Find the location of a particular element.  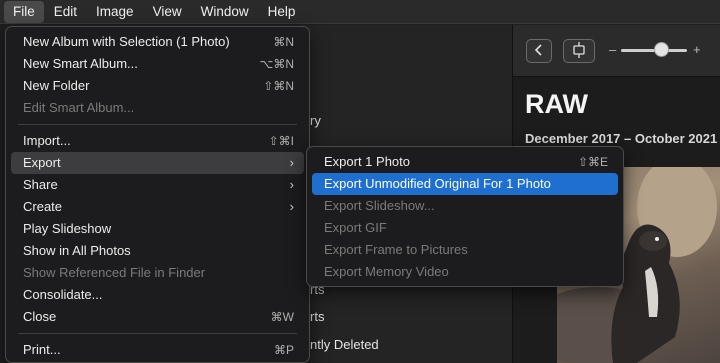

fit-view-icon is located at coordinates (579, 51).